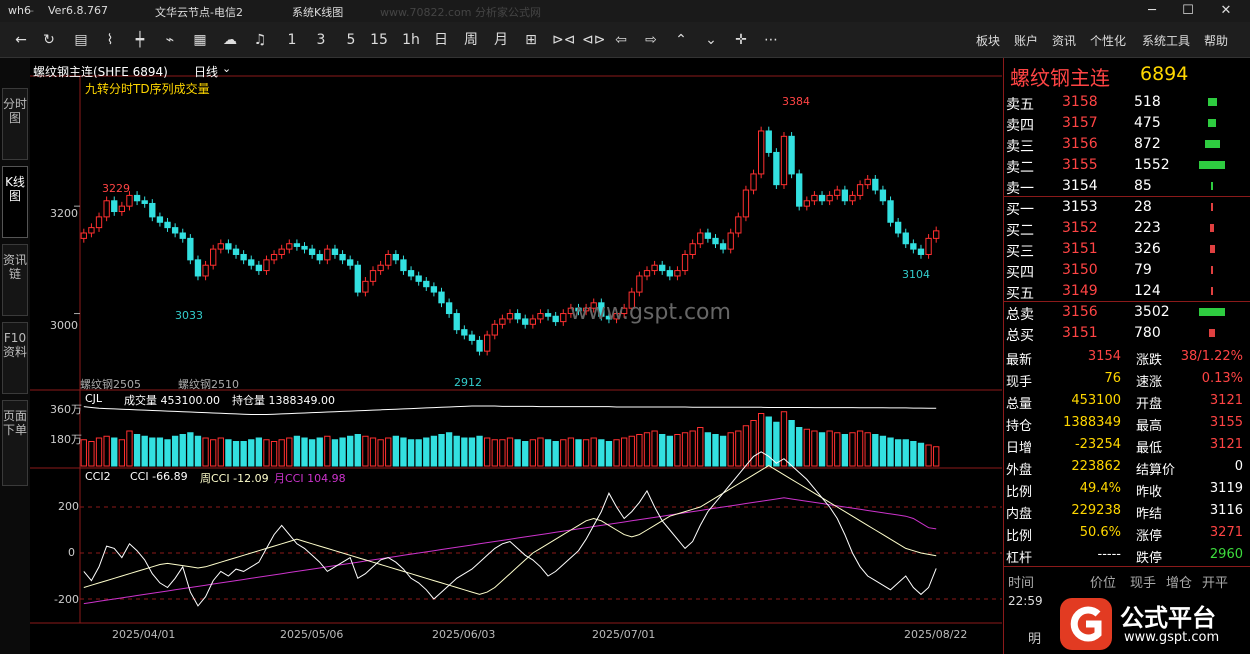 Image resolution: width=1250 pixels, height=654 pixels. Describe the element at coordinates (1216, 40) in the screenshot. I see `menu-help: 帮助` at that location.